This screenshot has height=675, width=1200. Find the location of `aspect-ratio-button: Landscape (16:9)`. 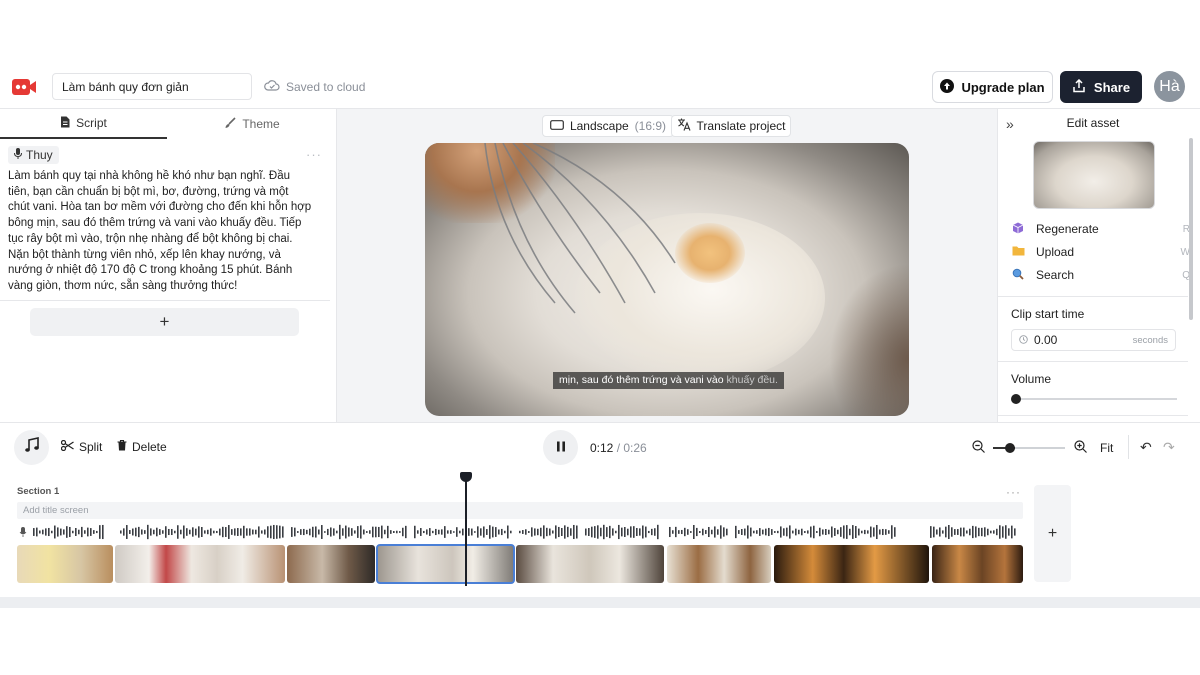

aspect-ratio-button: Landscape (16:9) is located at coordinates (608, 126).